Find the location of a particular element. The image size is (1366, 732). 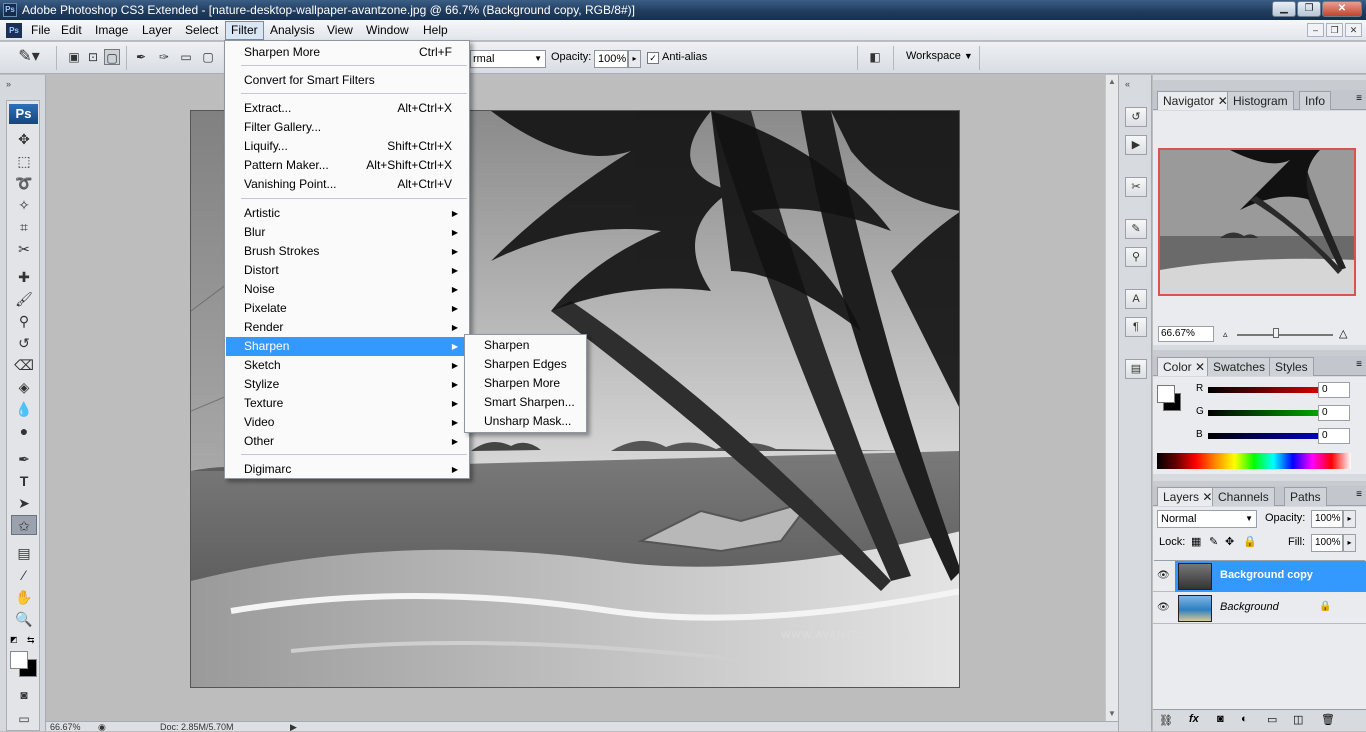

menu-help: Help is located at coordinates (435, 30).